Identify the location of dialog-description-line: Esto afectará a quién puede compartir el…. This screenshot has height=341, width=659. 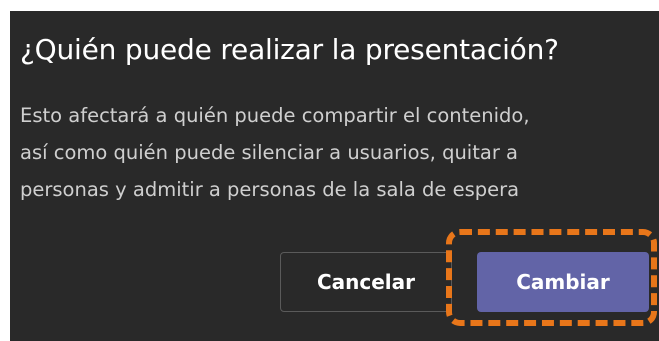
(275, 115).